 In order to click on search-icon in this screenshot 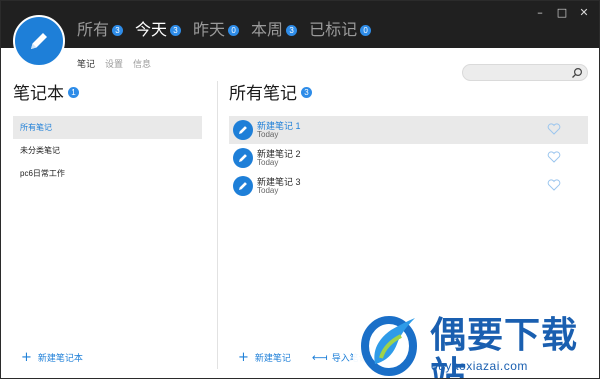, I will do `click(577, 73)`.